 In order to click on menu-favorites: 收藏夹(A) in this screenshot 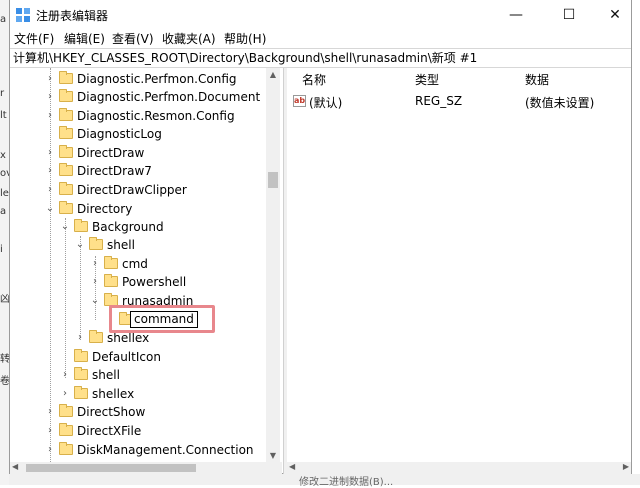, I will do `click(189, 39)`.